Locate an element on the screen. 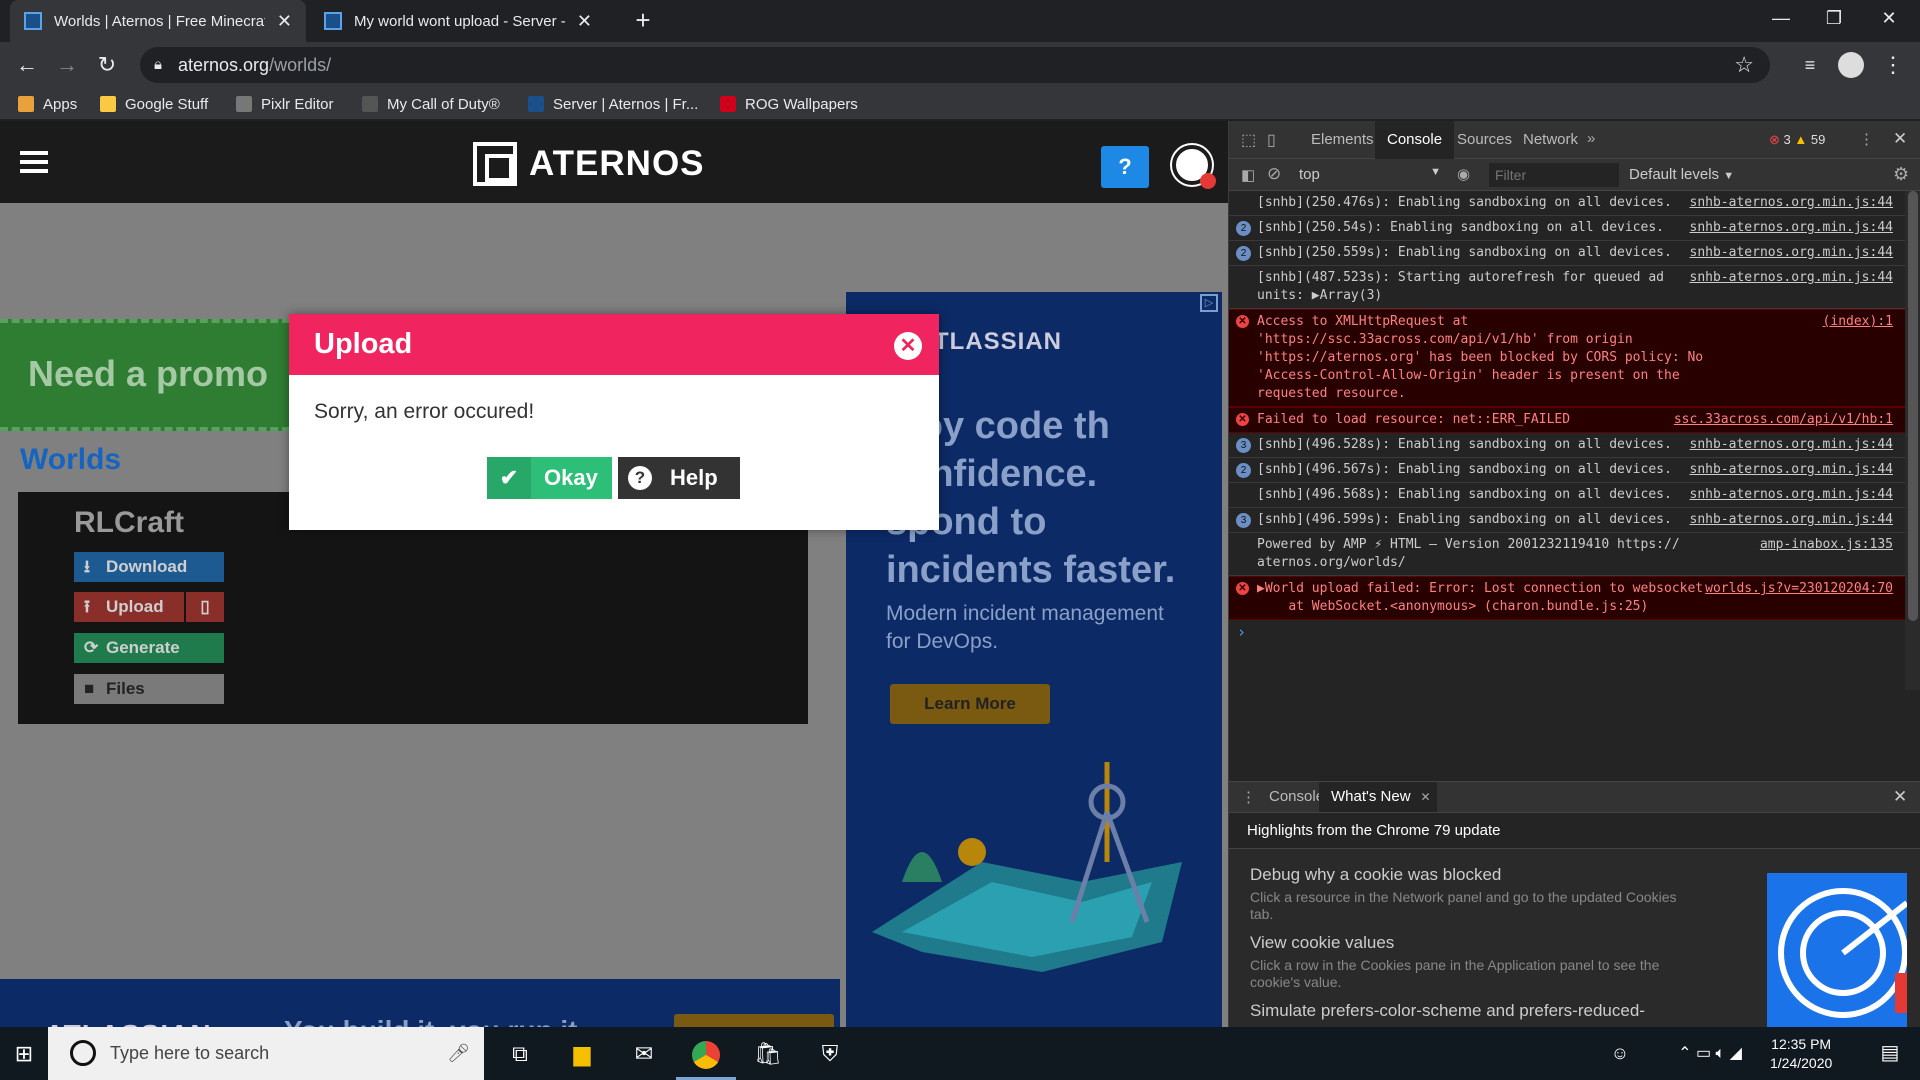 The height and width of the screenshot is (1080, 1920). minimize-icon: — is located at coordinates (1781, 18).